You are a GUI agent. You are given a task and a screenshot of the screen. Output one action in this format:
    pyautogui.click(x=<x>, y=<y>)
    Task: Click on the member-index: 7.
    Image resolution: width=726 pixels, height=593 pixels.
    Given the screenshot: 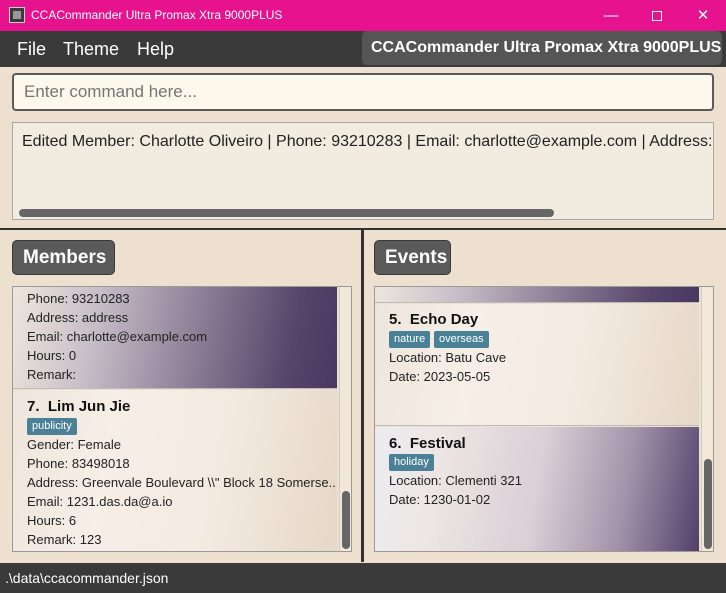 What is the action you would take?
    pyautogui.click(x=33, y=406)
    